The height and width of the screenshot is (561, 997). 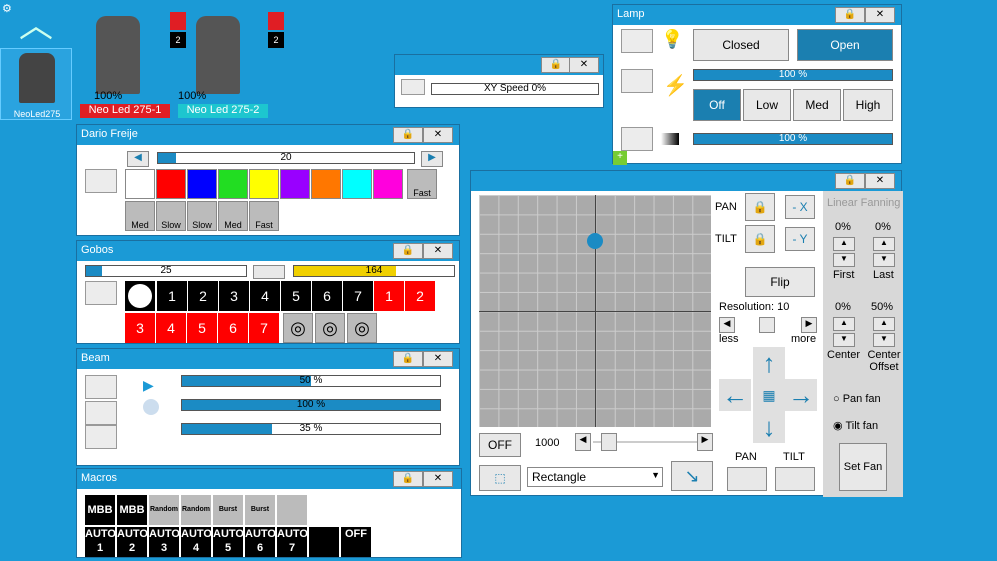 I want to click on invert-x-button: - X, so click(x=800, y=207).